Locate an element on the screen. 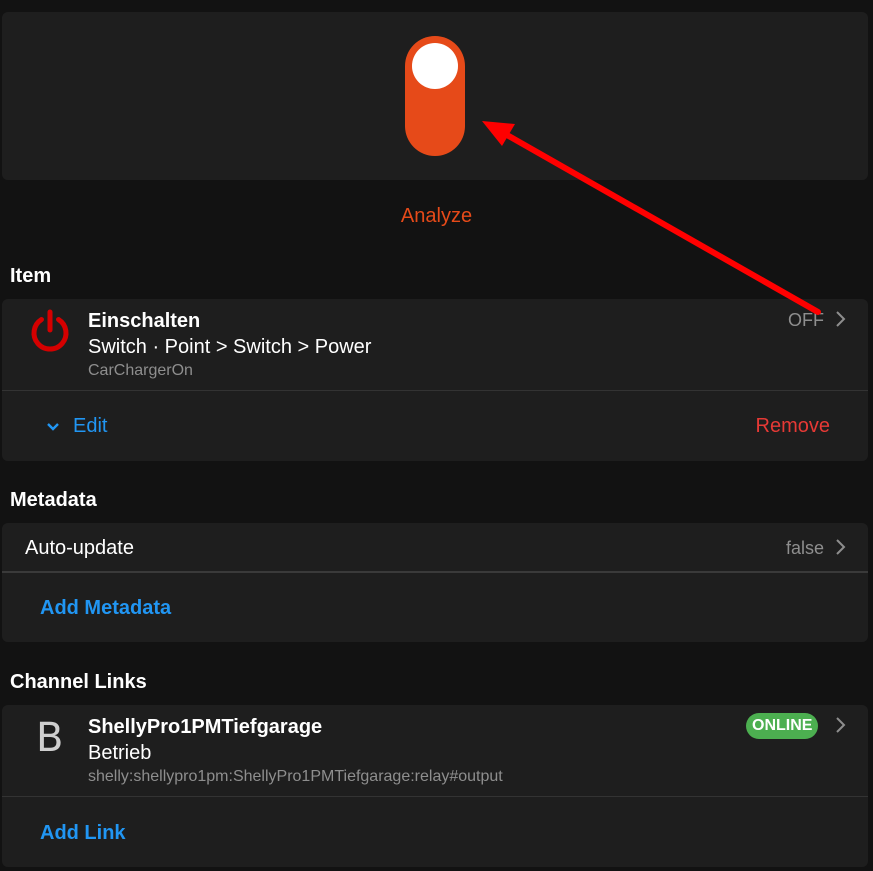 The height and width of the screenshot is (871, 873). chevron-down-icon is located at coordinates (53, 427).